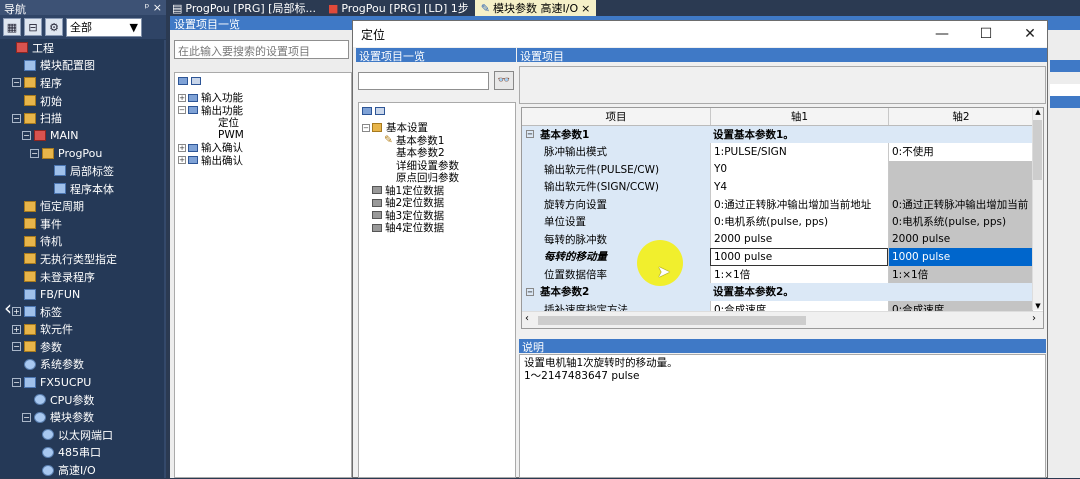  What do you see at coordinates (799, 187) in the screenshot?
I see `grid-cell-axis1: Y4` at bounding box center [799, 187].